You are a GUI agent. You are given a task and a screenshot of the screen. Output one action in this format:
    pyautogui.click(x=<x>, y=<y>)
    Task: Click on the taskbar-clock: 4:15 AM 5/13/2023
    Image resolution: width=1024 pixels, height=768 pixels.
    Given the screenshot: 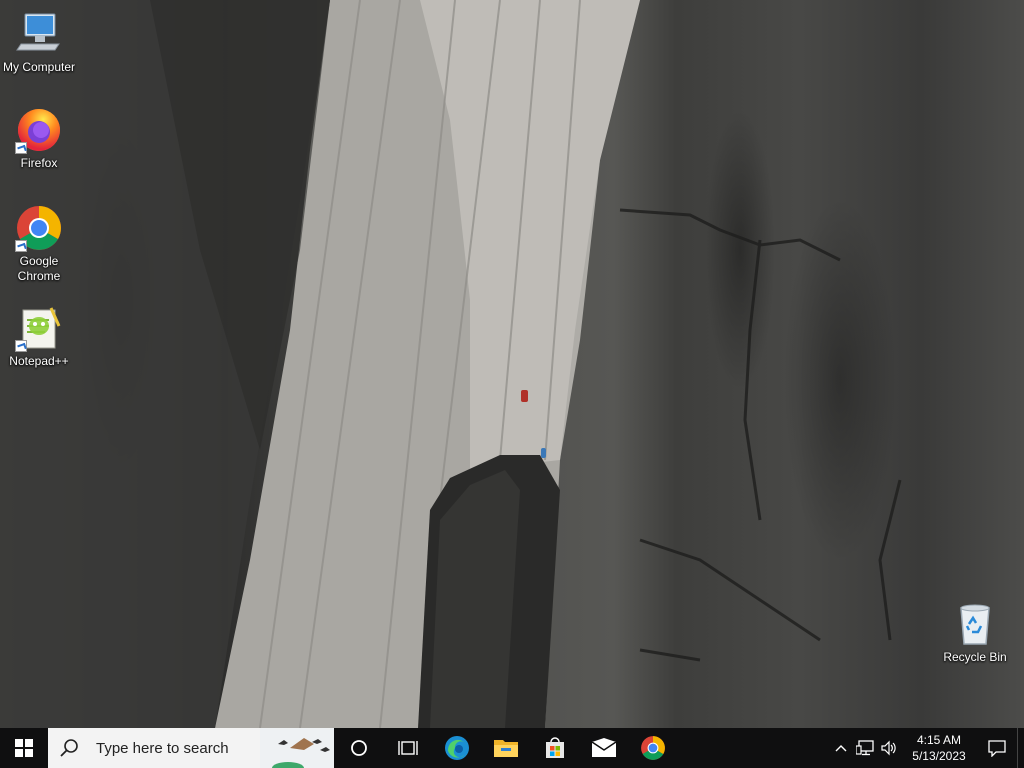 What is the action you would take?
    pyautogui.click(x=939, y=748)
    